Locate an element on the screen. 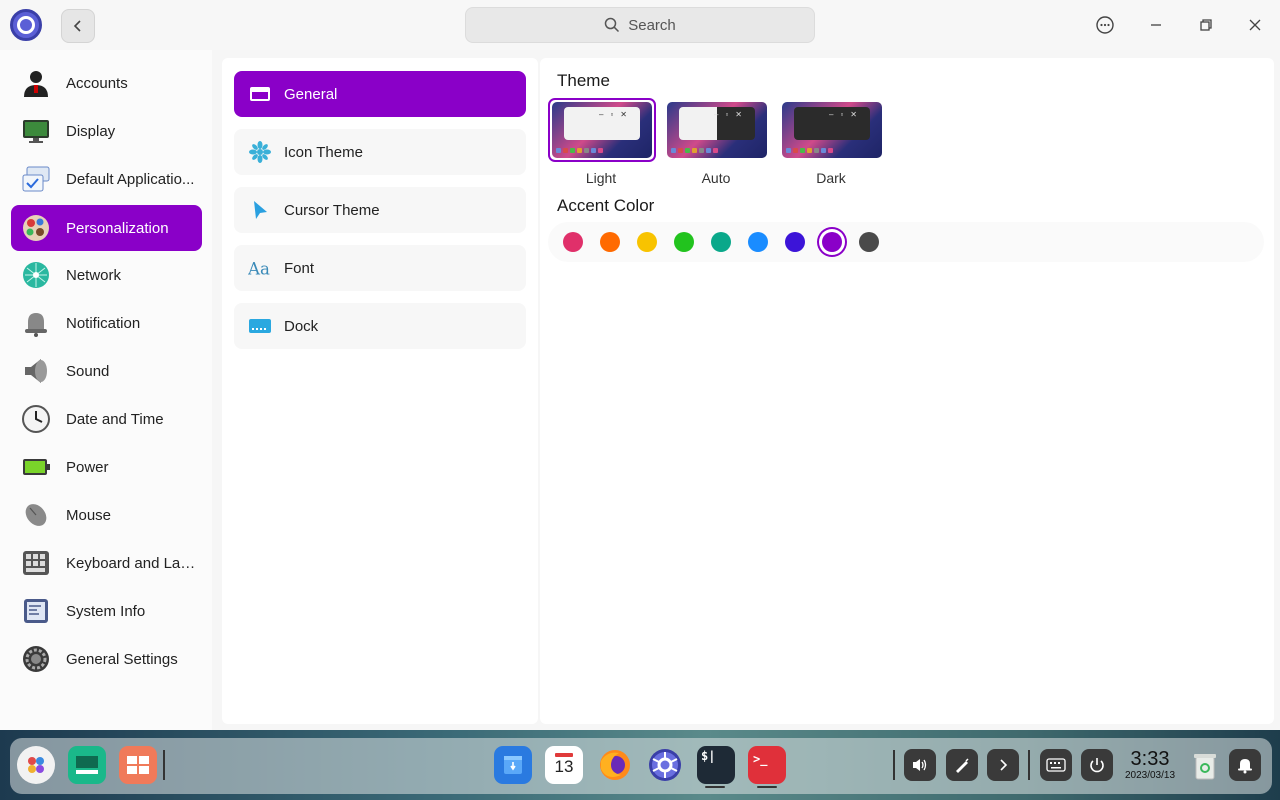  sidebar-item-accounts: Accounts is located at coordinates (106, 83).